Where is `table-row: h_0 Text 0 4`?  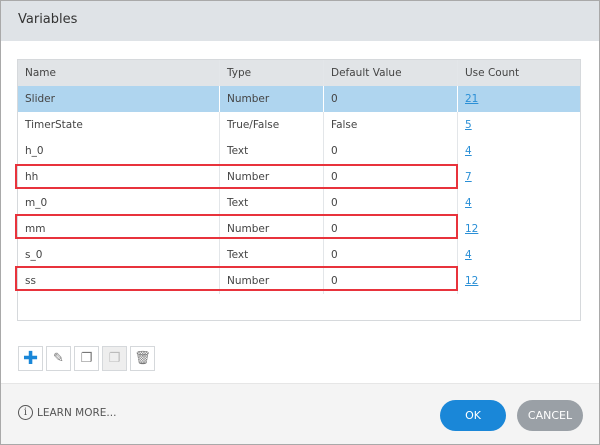 table-row: h_0 Text 0 4 is located at coordinates (299, 151).